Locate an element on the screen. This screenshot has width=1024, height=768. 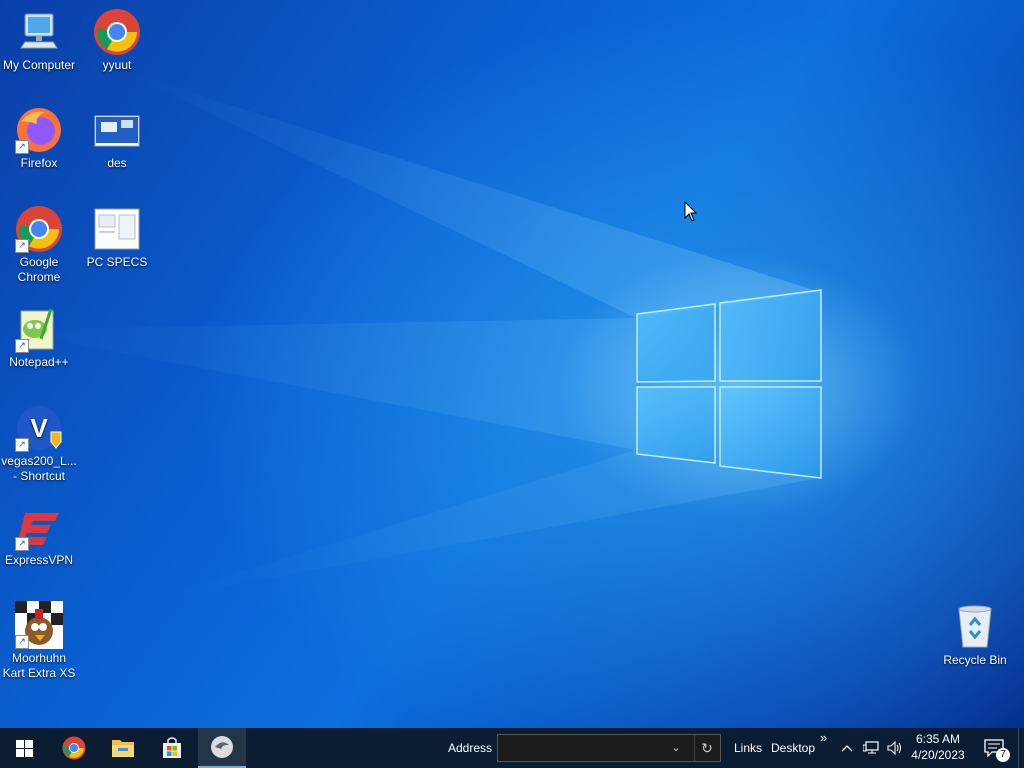
svg-text: V is located at coordinates (39, 428).